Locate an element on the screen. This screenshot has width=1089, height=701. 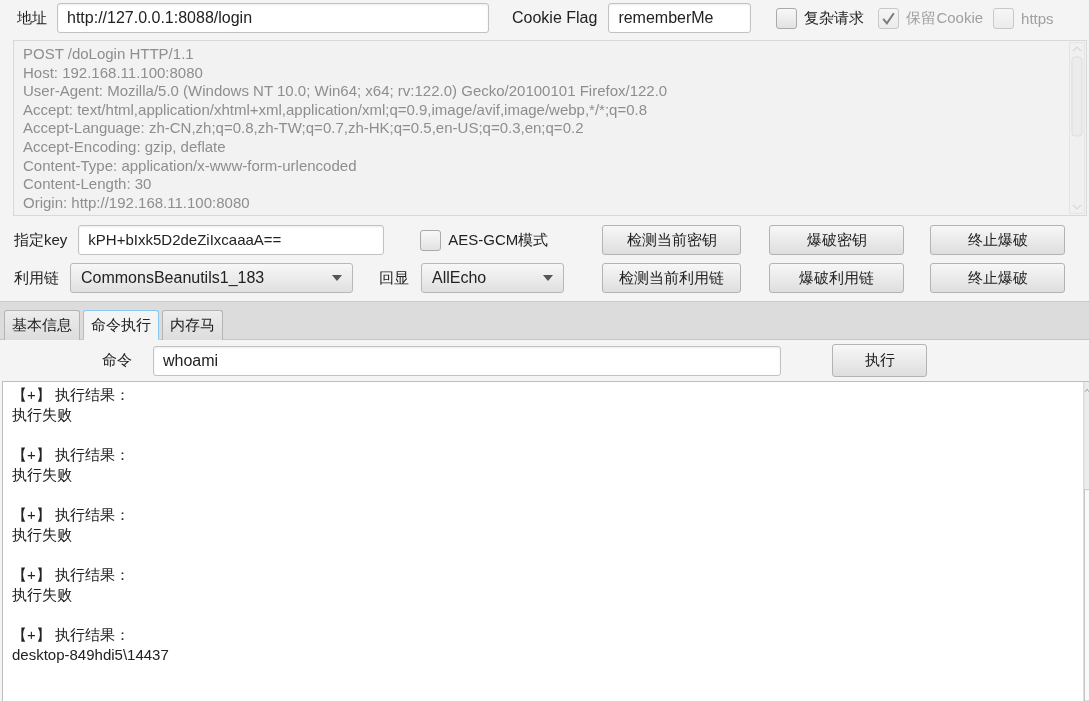
tab: 内存马 is located at coordinates (192, 325).